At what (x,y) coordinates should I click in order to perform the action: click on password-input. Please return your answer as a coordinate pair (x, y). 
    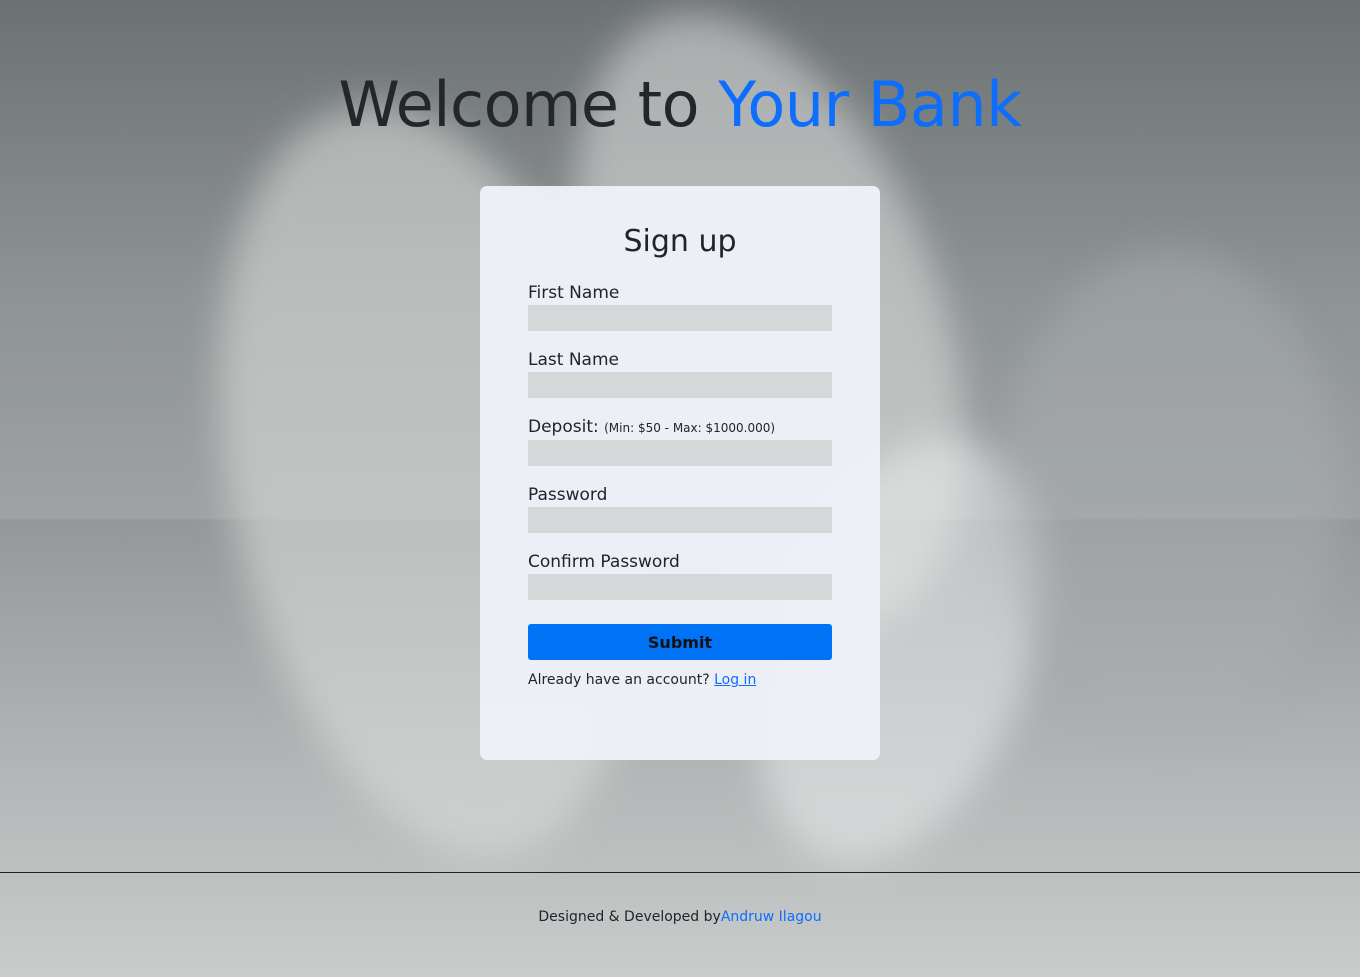
    Looking at the image, I should click on (680, 520).